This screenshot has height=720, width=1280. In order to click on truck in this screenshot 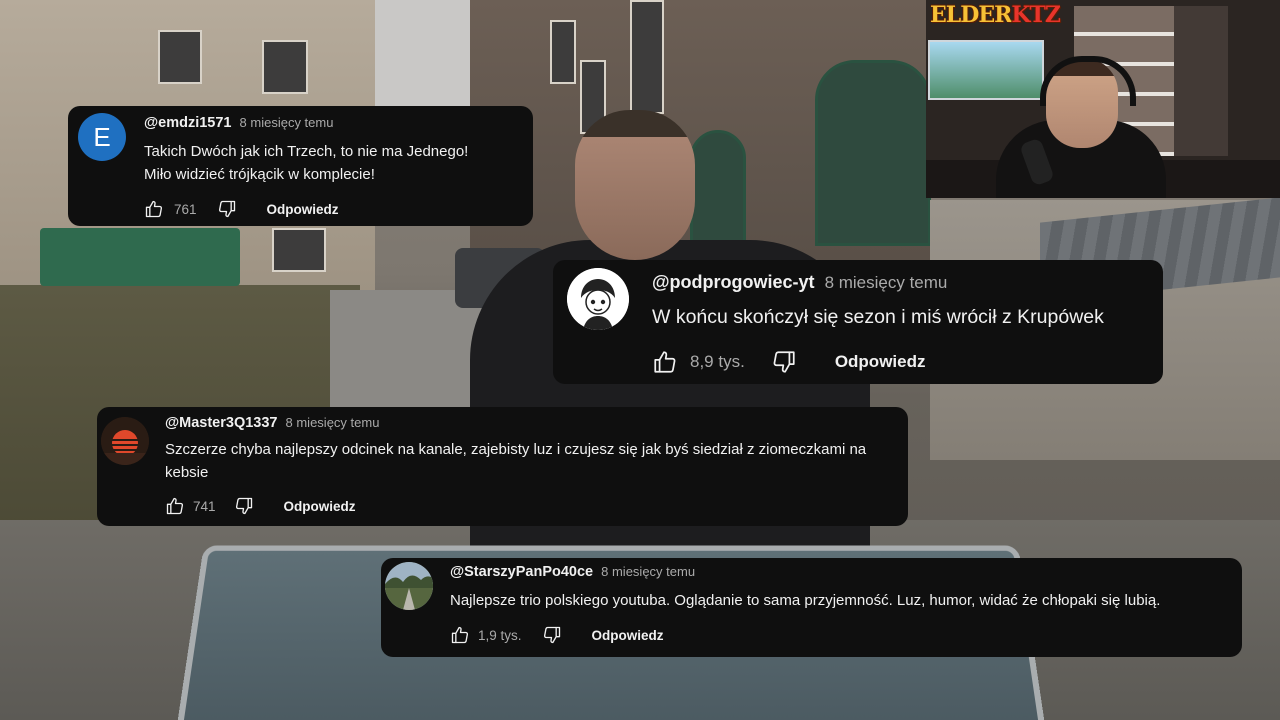, I will do `click(140, 257)`.